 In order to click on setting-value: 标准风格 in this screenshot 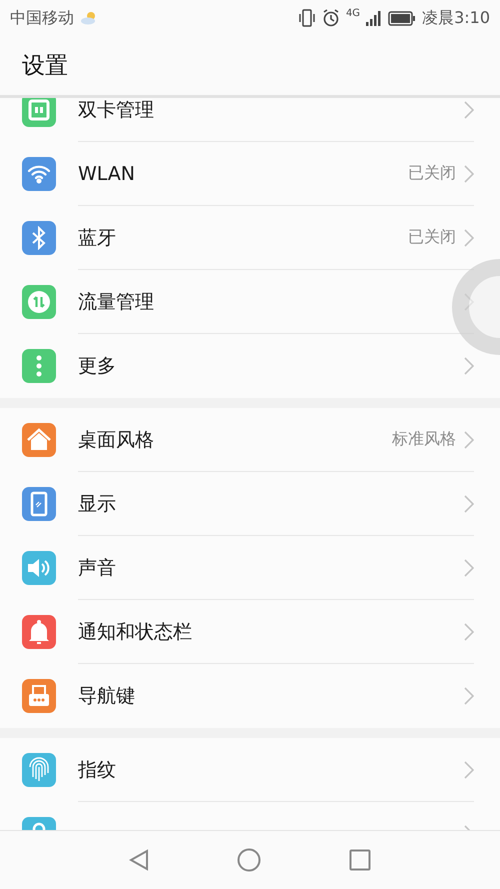, I will do `click(424, 439)`.